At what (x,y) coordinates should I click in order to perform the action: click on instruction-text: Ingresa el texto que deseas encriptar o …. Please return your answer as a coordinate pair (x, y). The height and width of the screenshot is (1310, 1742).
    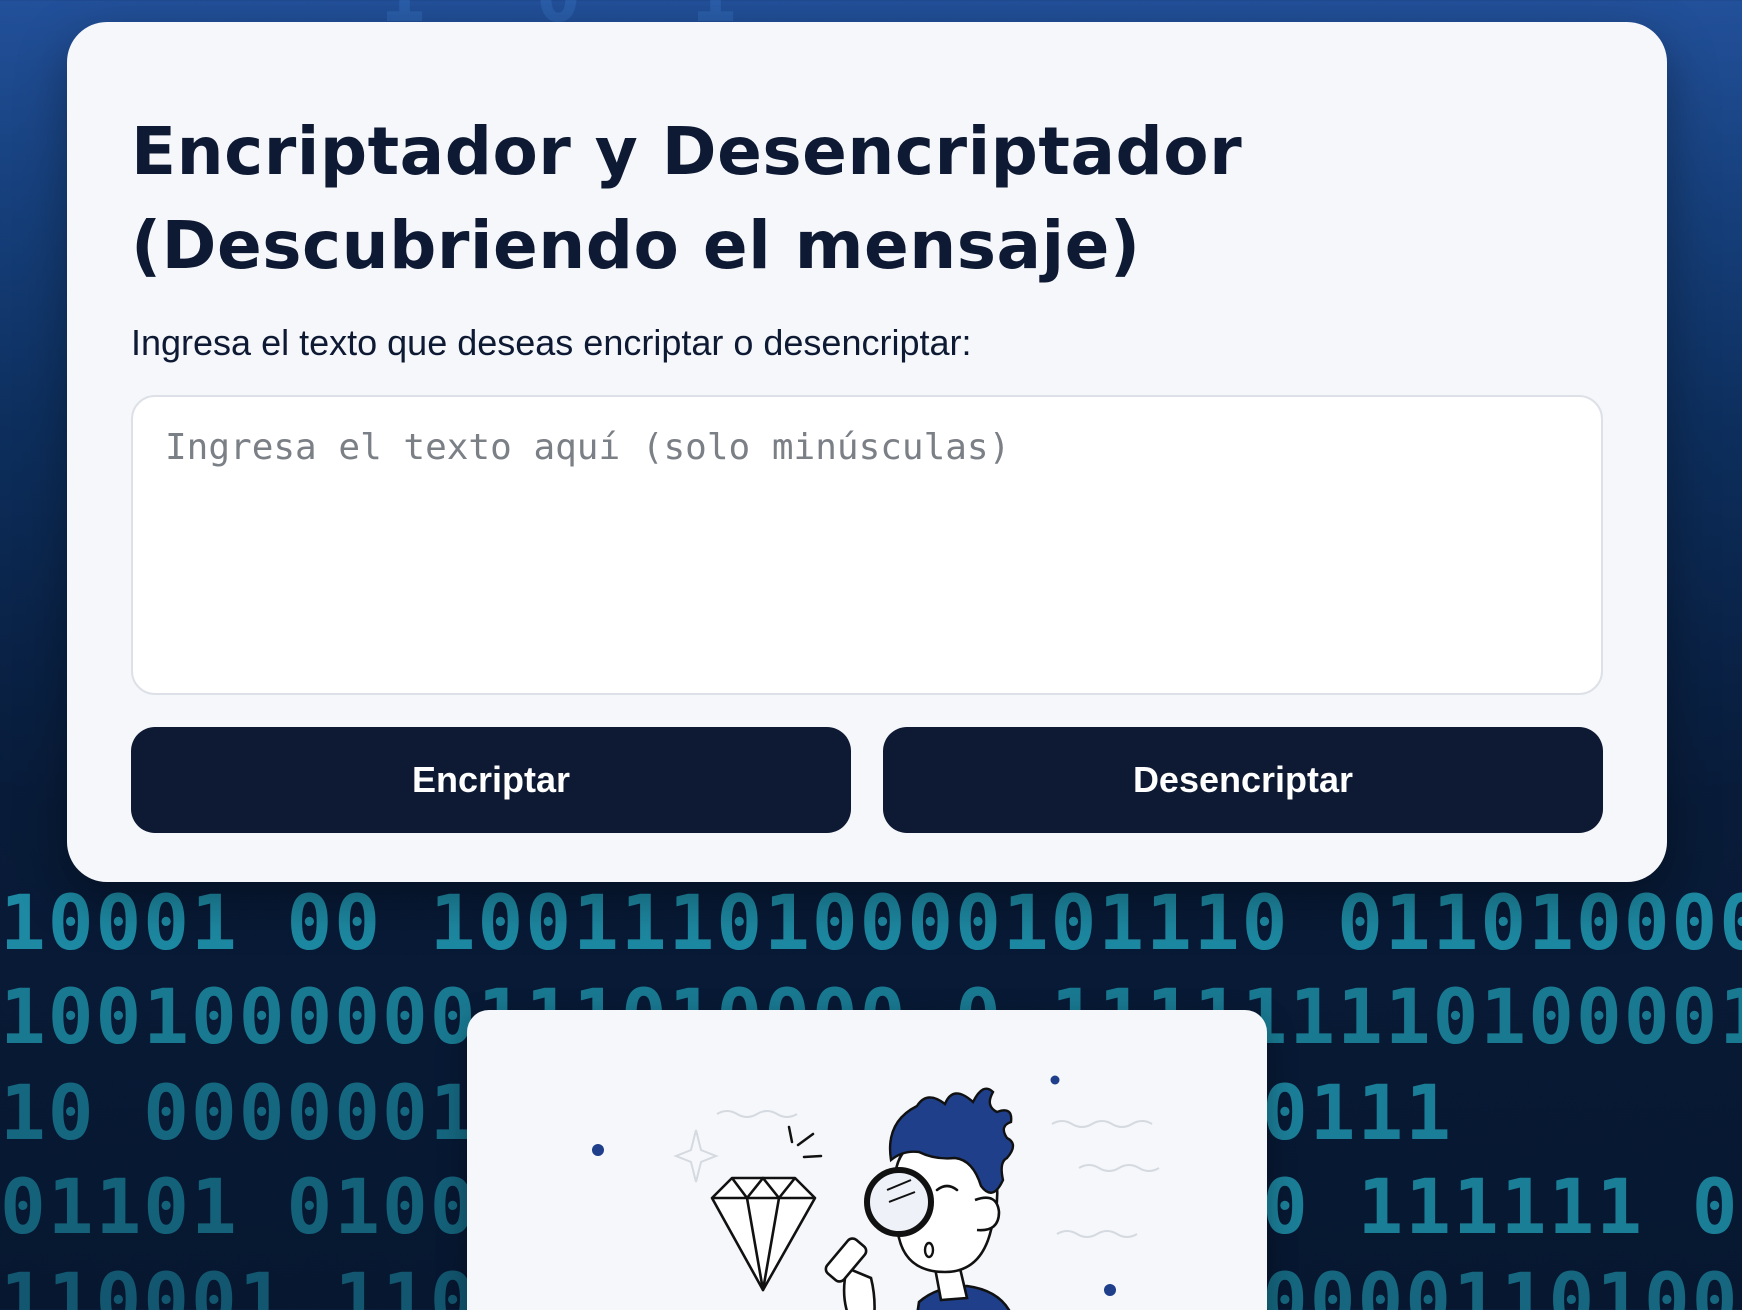
    Looking at the image, I should click on (551, 342).